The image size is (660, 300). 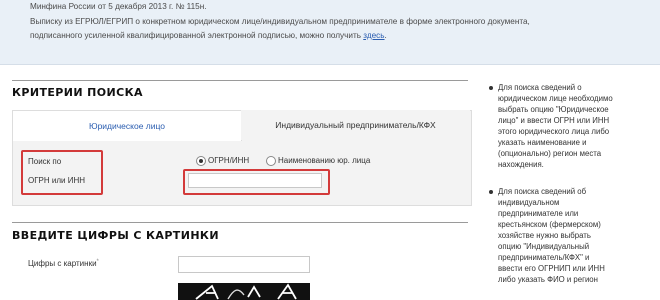 What do you see at coordinates (255, 180) in the screenshot?
I see `ogrn-inn-input` at bounding box center [255, 180].